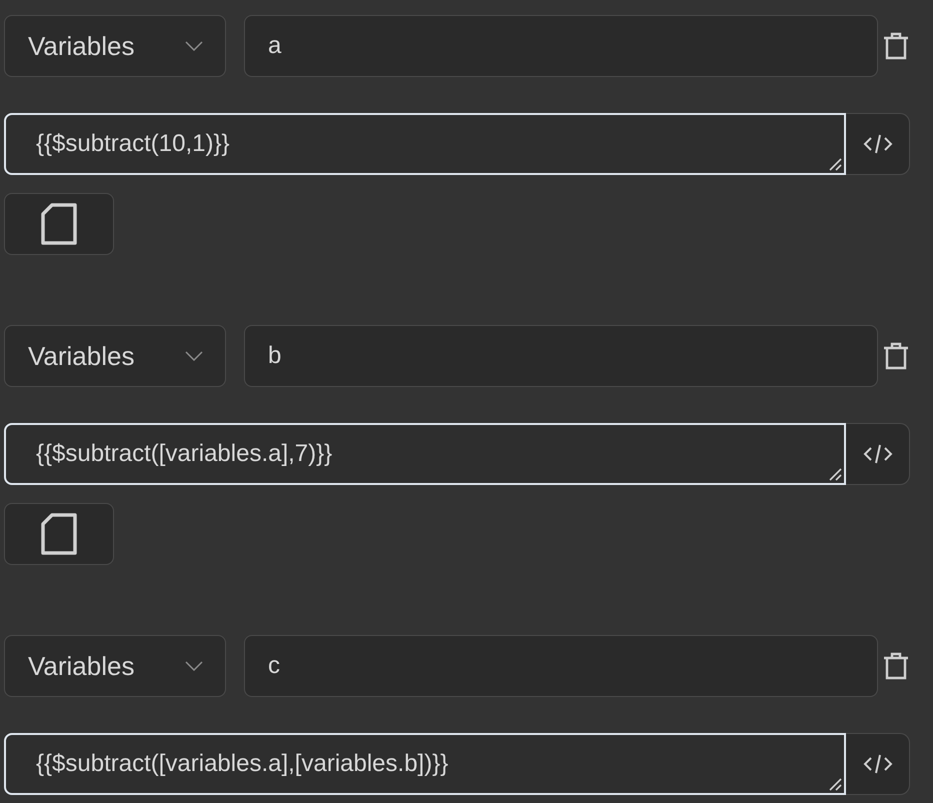  I want to click on name-field: b, so click(561, 356).